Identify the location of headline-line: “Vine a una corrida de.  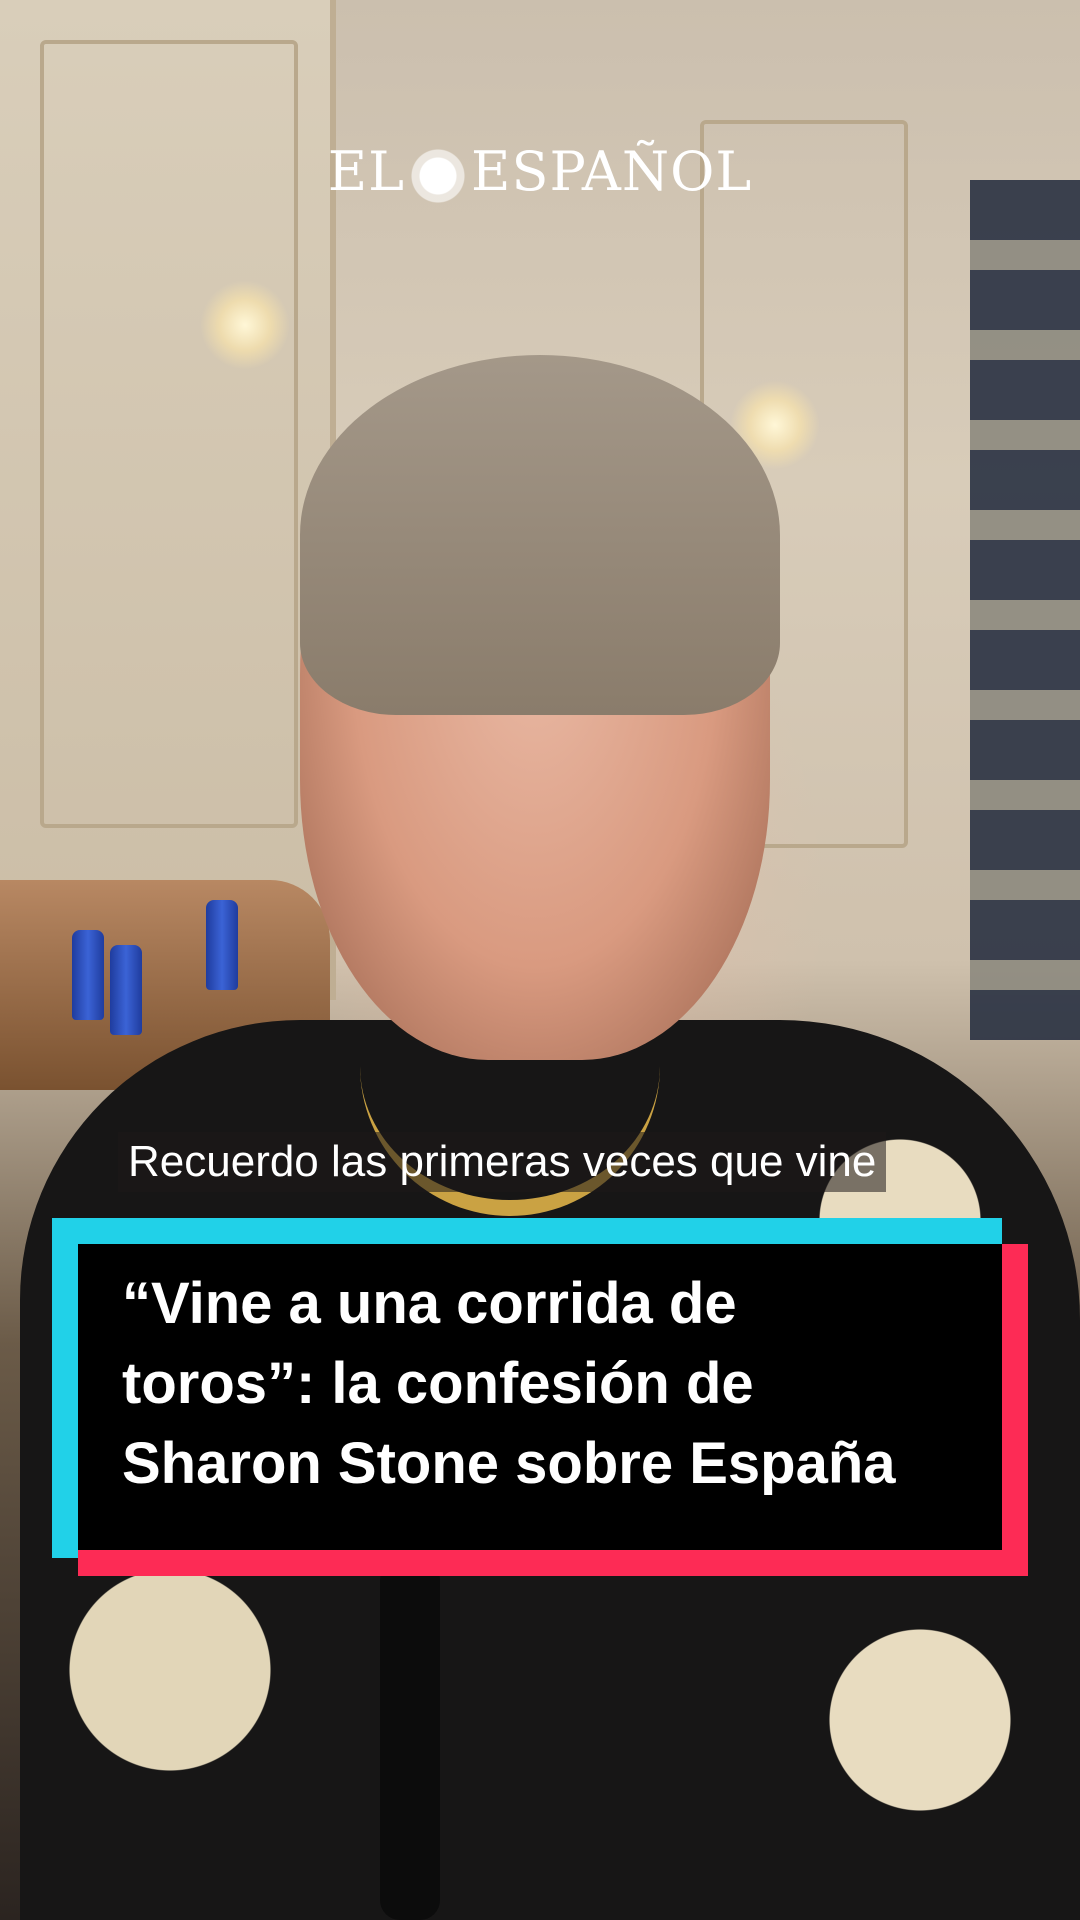
(429, 1303).